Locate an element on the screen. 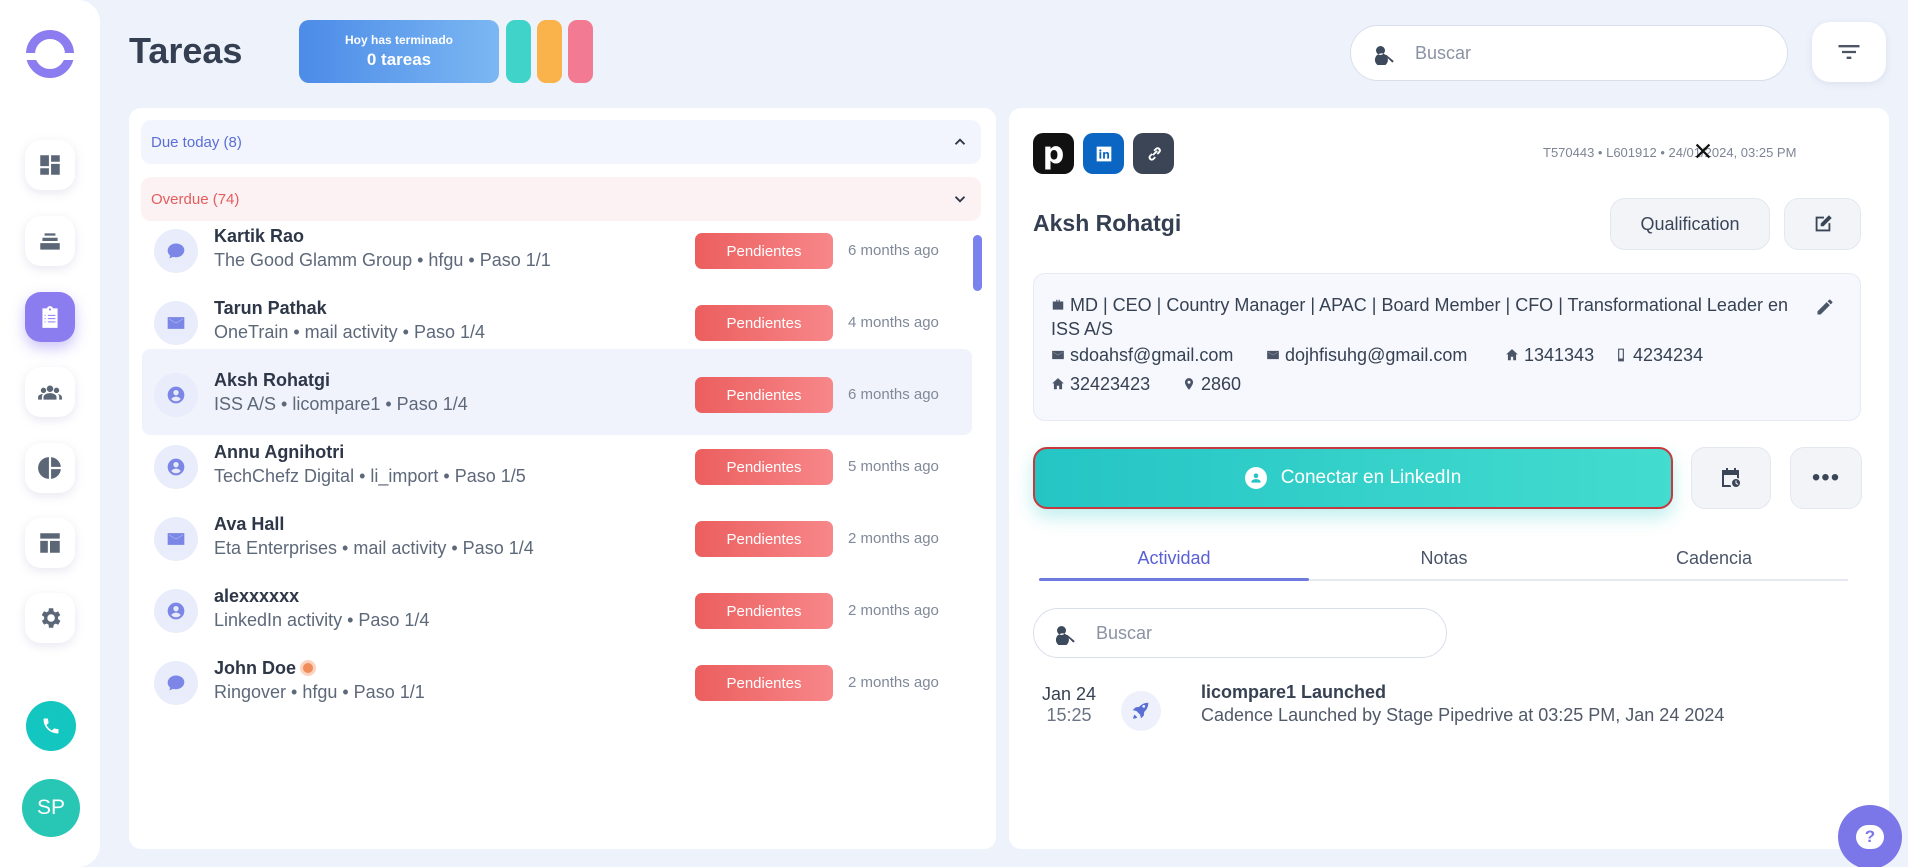 Image resolution: width=1908 pixels, height=867 pixels. activity-search is located at coordinates (1240, 633).